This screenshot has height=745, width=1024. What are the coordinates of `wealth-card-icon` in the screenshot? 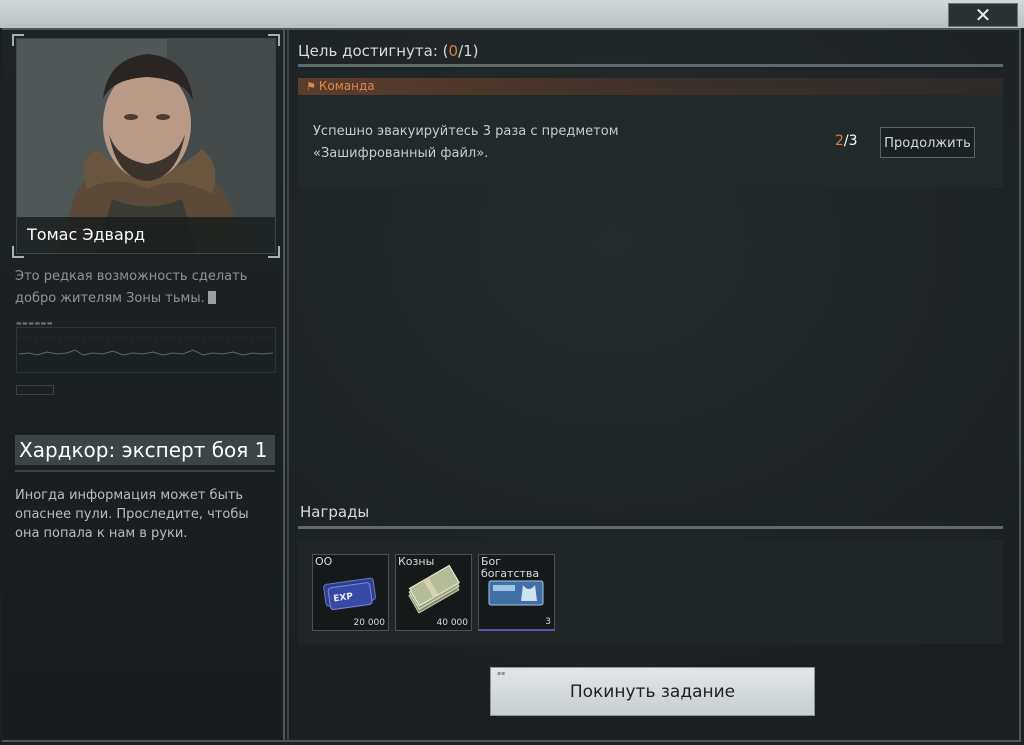 It's located at (516, 593).